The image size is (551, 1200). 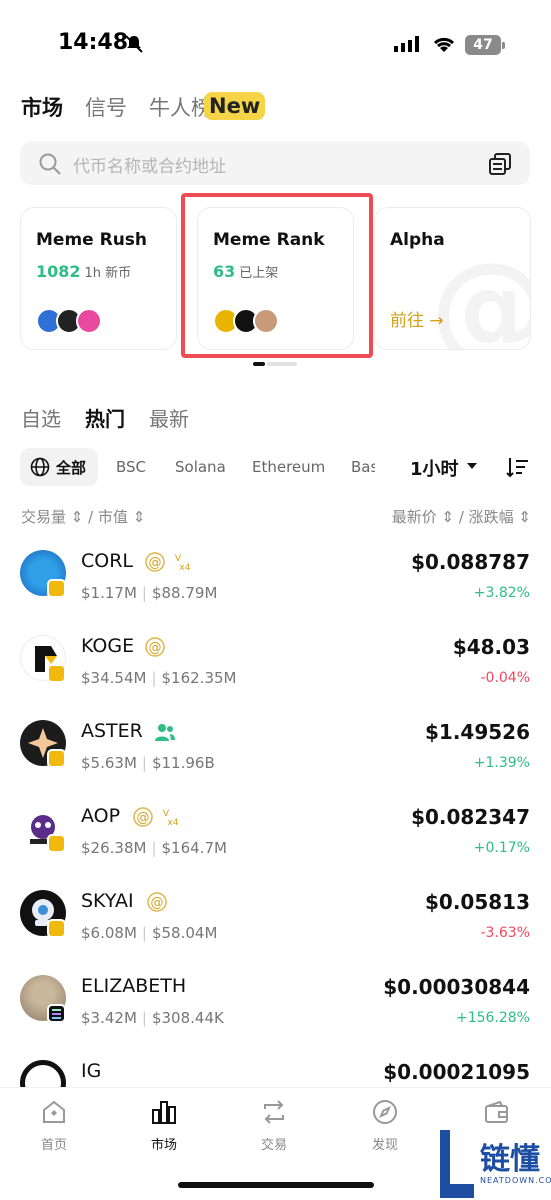 I want to click on token-symbol: AOP, so click(x=101, y=816).